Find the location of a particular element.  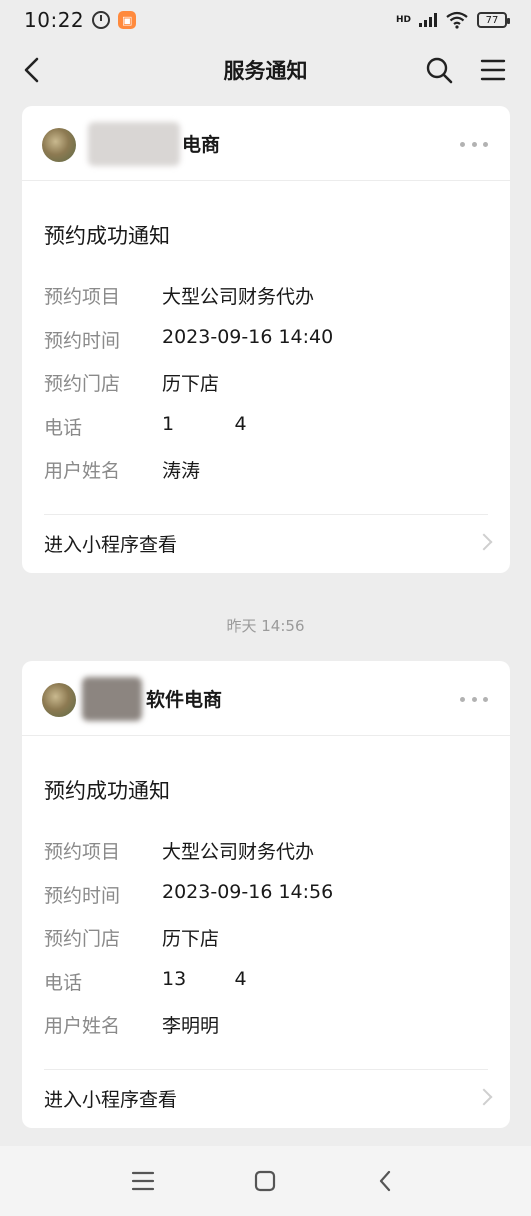

menu-lines-icon is located at coordinates (143, 1181).